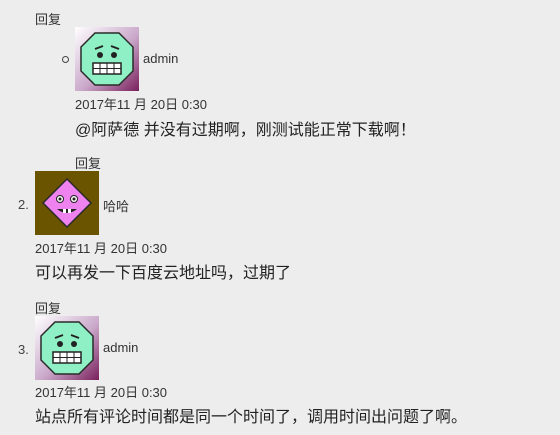 This screenshot has height=435, width=560. I want to click on comment-content: 站点所有评论时间都是同一个时间了，调用时间出问题了啊。, so click(251, 417).